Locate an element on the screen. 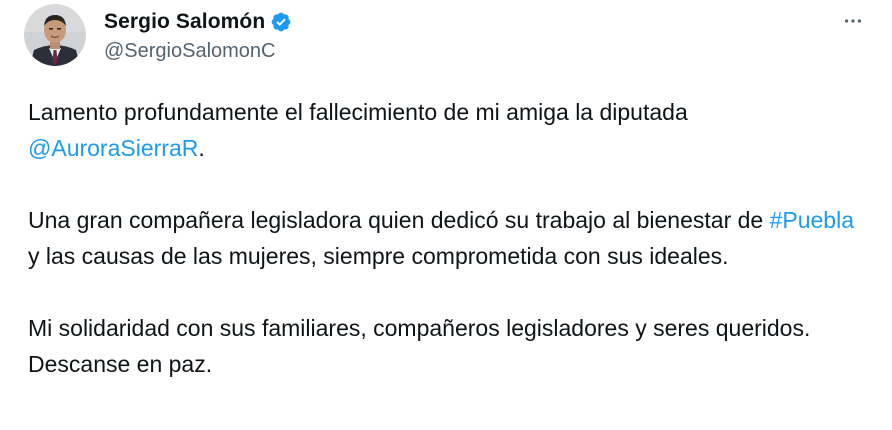 This screenshot has width=892, height=430. author-display-name: Sergio Salomón is located at coordinates (184, 22).